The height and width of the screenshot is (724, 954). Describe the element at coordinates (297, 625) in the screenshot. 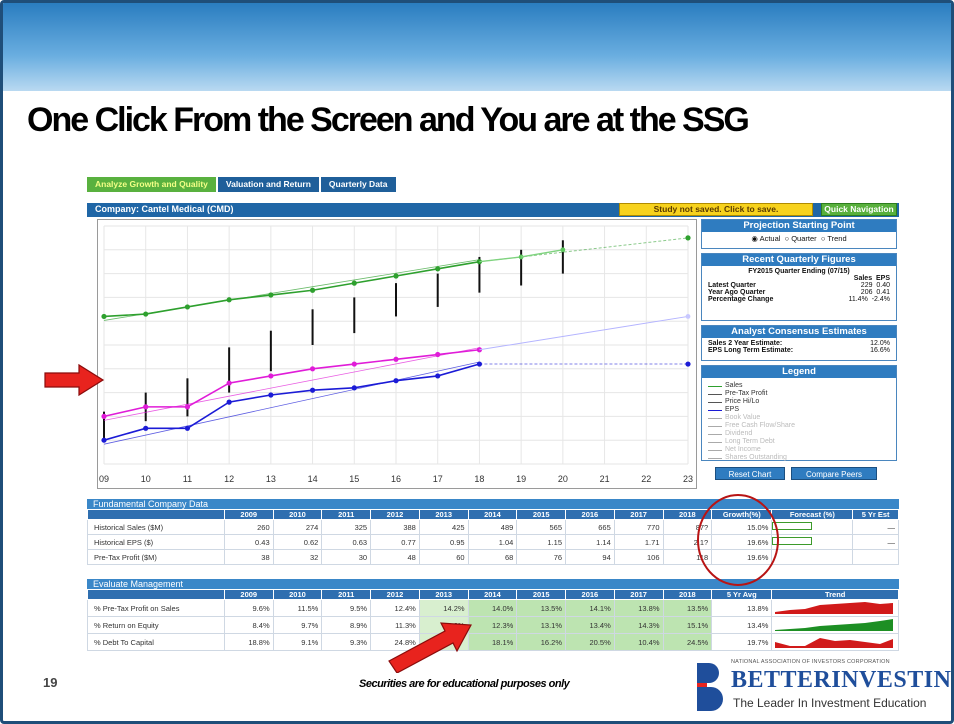

I see `table-cell: 9.7%` at that location.